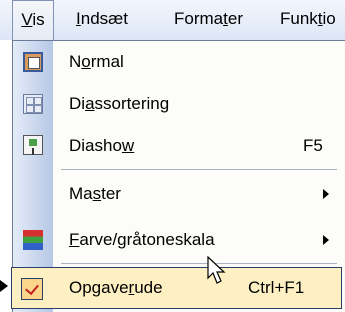  What do you see at coordinates (235, 18) in the screenshot?
I see `menu-formater-post: er` at bounding box center [235, 18].